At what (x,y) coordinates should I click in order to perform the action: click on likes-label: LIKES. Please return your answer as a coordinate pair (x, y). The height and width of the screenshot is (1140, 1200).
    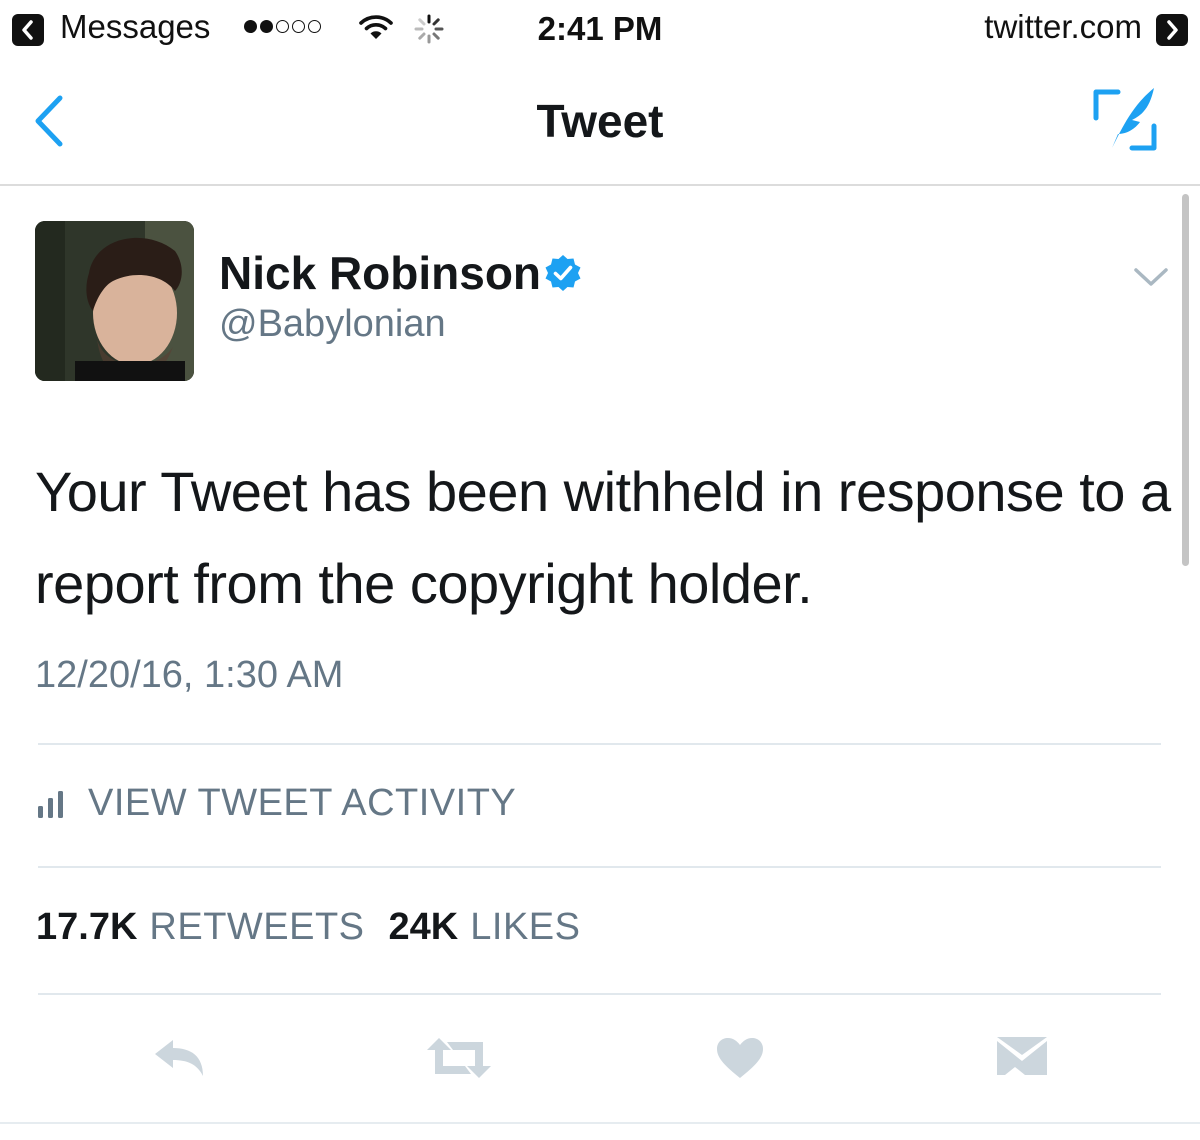
    Looking at the image, I should click on (525, 927).